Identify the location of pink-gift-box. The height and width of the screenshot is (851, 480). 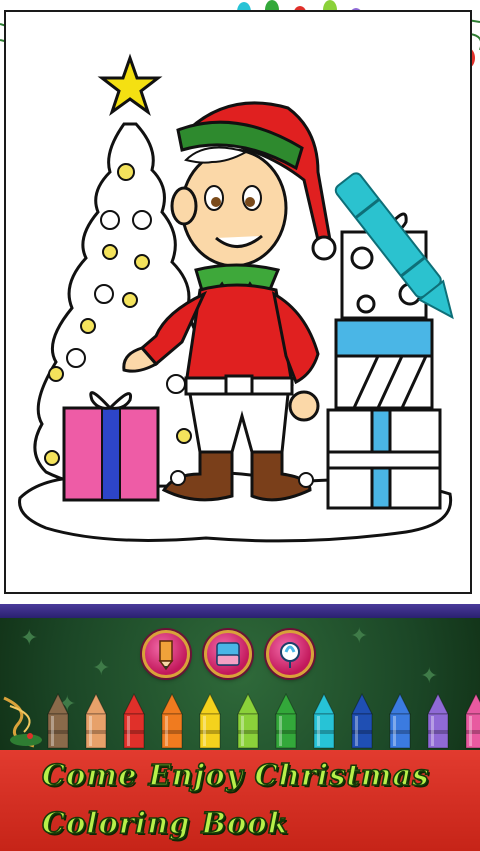
(111, 446).